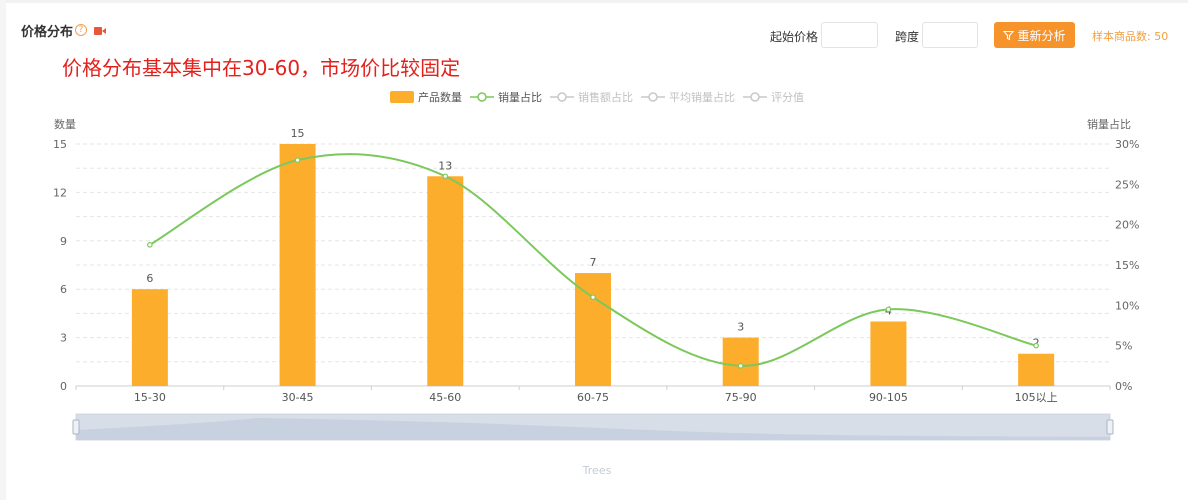  Describe the element at coordinates (65, 124) in the screenshot. I see `y-left-axis-label: 数量` at that location.